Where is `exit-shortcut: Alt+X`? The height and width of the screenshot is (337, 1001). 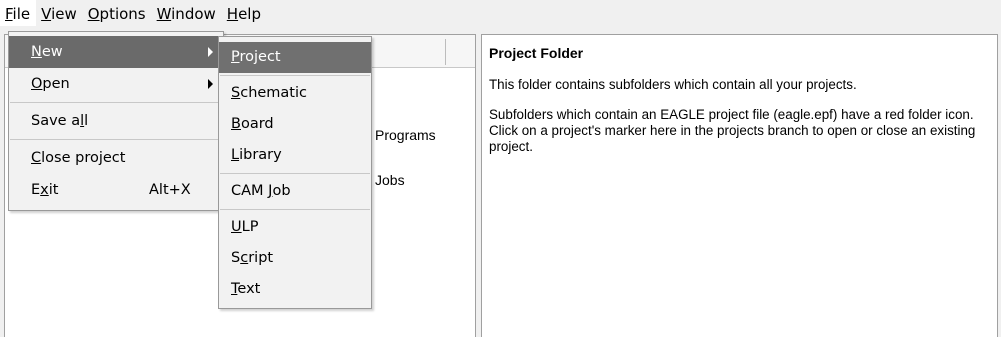
exit-shortcut: Alt+X is located at coordinates (170, 190).